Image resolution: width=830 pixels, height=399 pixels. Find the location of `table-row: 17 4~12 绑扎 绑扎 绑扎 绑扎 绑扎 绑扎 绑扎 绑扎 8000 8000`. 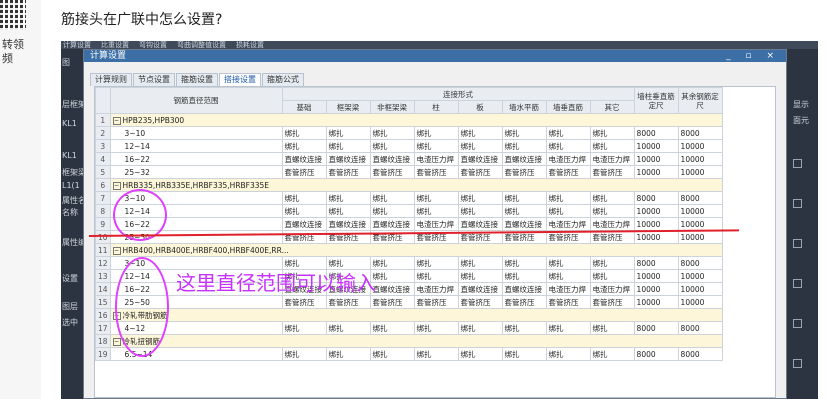

table-row: 17 4~12 绑扎 绑扎 绑扎 绑扎 绑扎 绑扎 绑扎 绑扎 8000 8000 is located at coordinates (409, 328).